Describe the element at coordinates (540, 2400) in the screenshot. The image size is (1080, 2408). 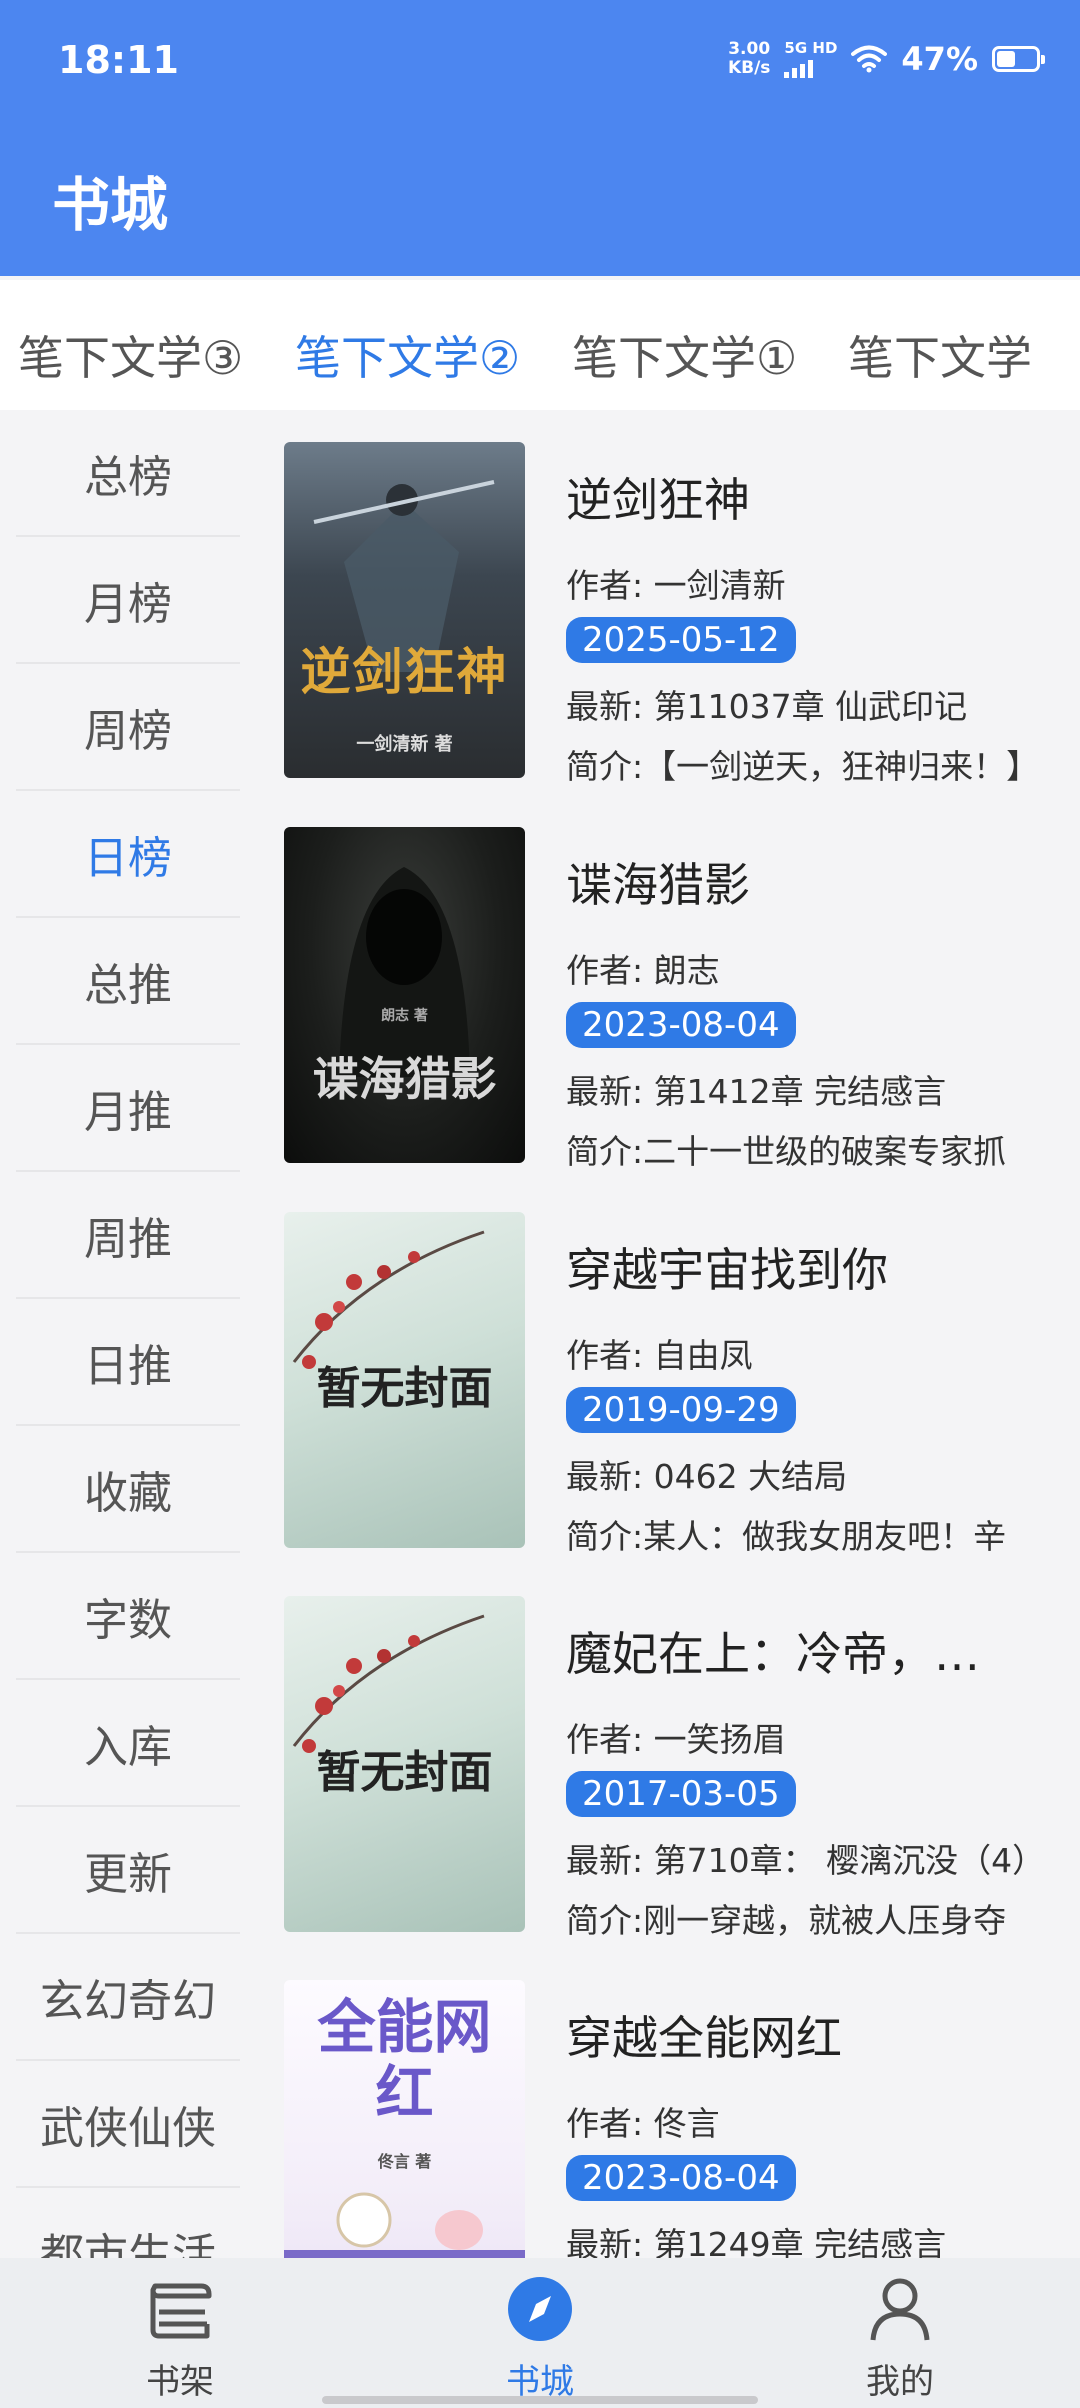
I see `home-indicator` at that location.